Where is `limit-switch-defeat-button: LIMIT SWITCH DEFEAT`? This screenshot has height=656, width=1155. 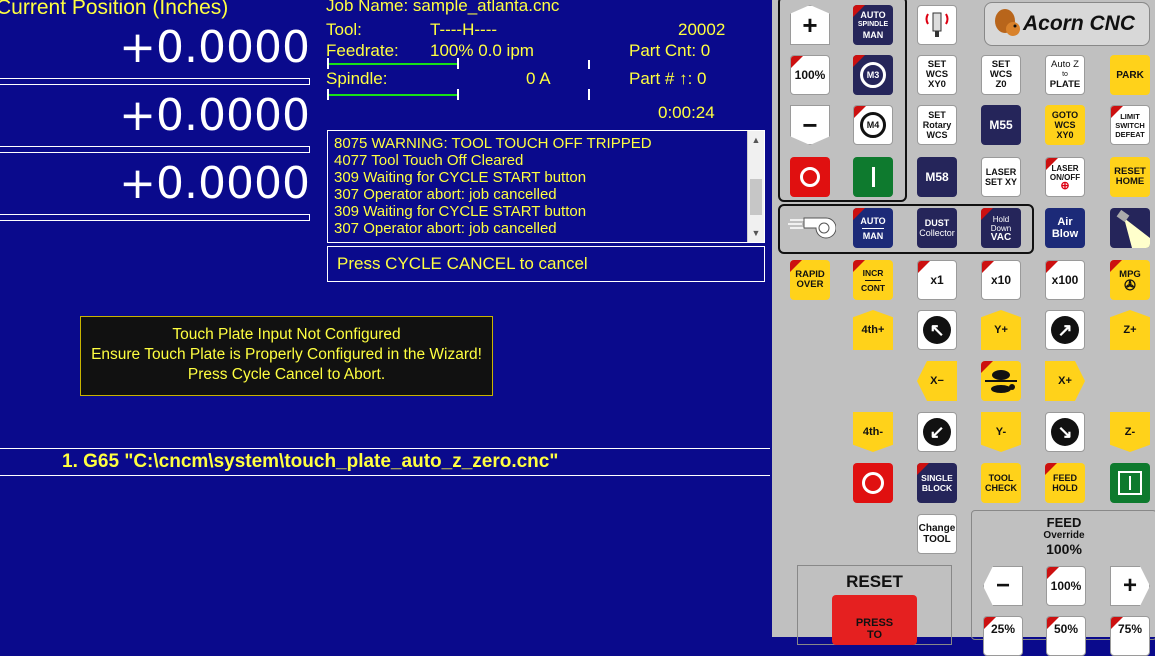 limit-switch-defeat-button: LIMIT SWITCH DEFEAT is located at coordinates (1130, 125).